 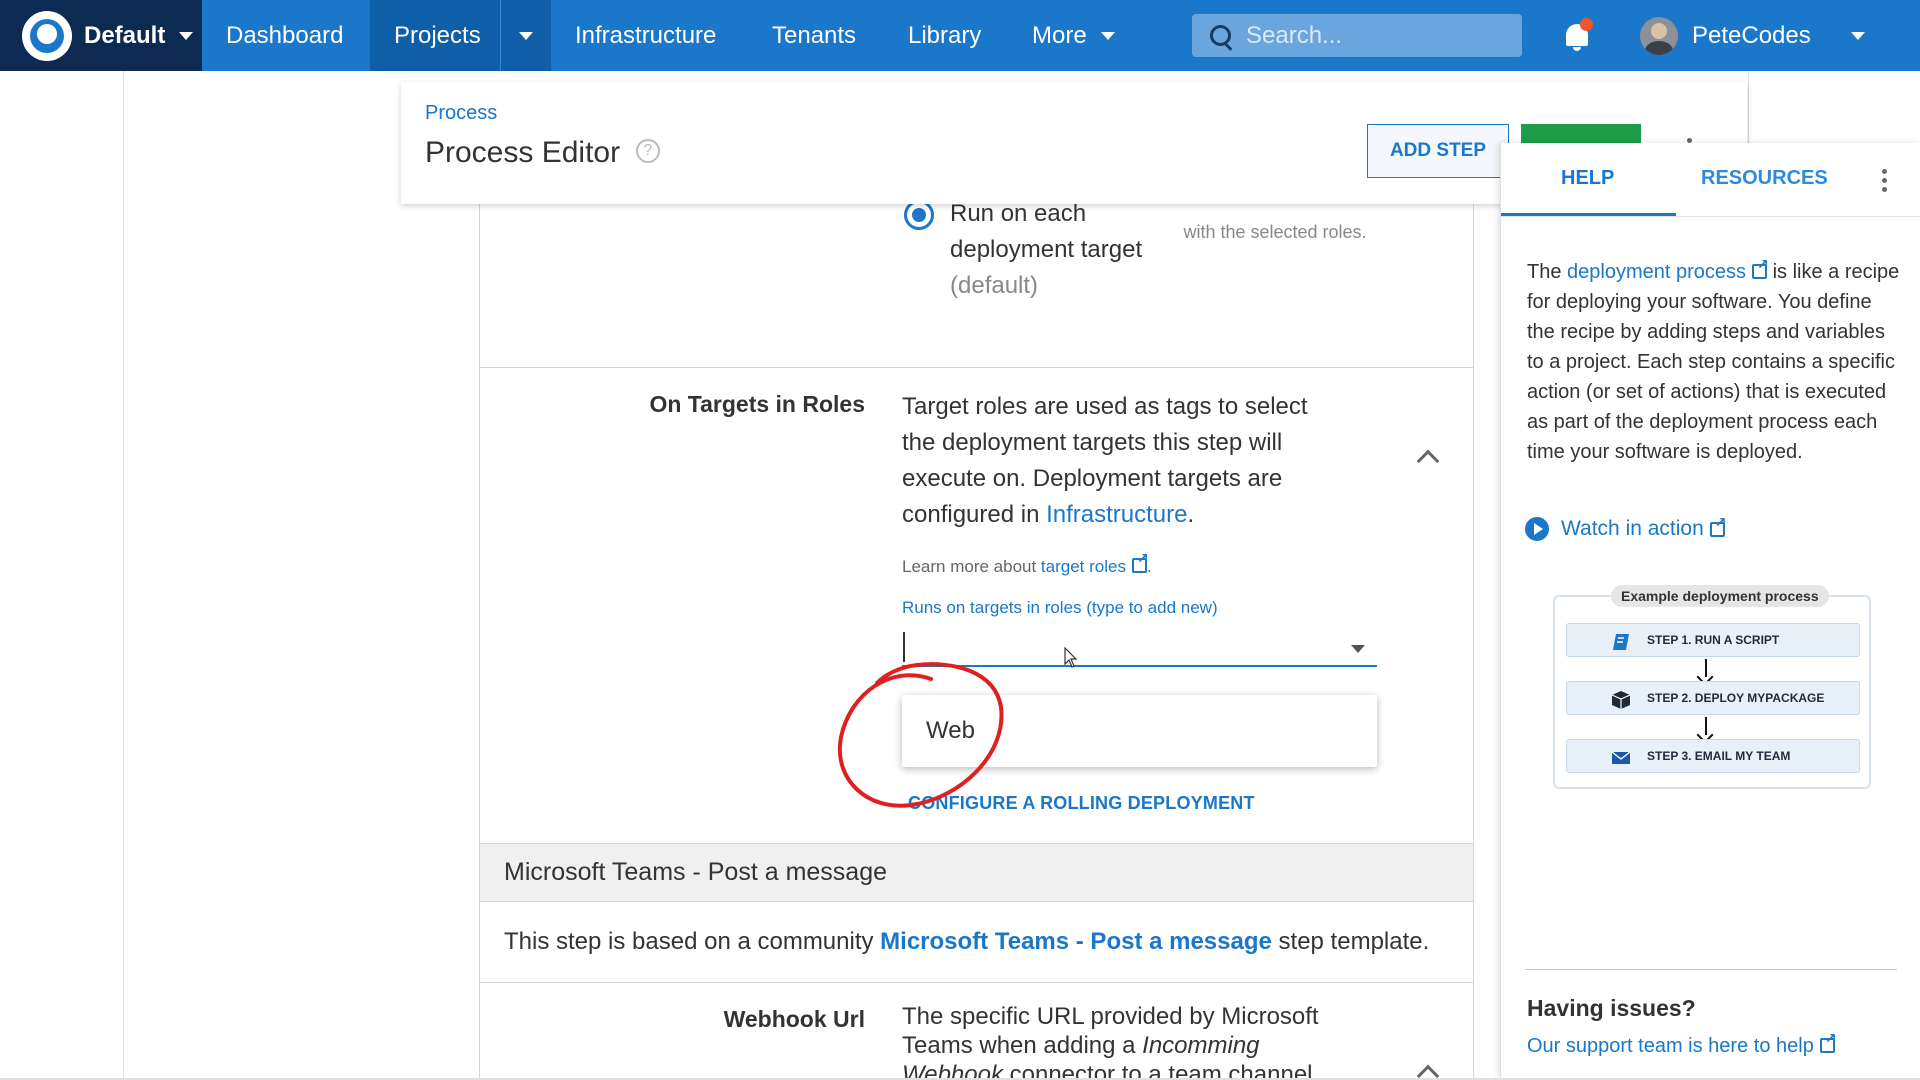 I want to click on space-switcher: Default, so click(x=101, y=35).